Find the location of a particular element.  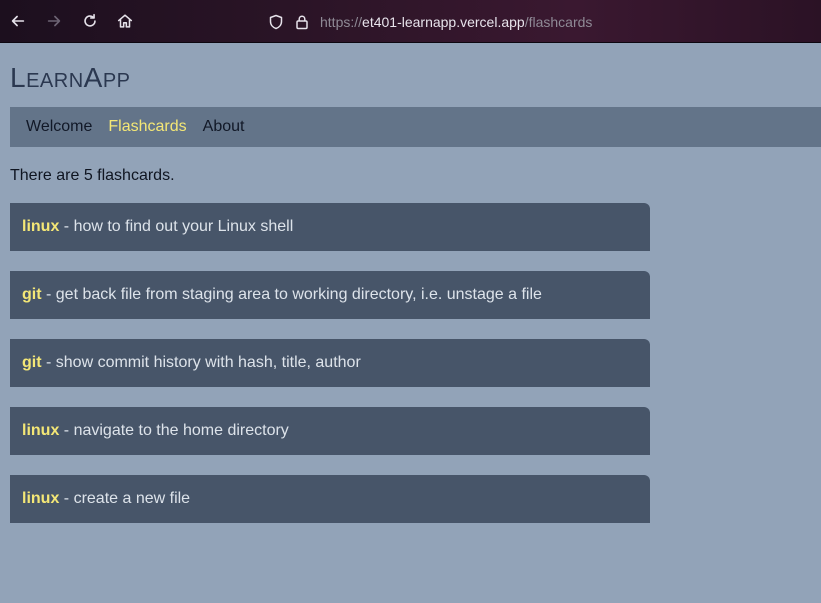

reload-icon is located at coordinates (90, 20).